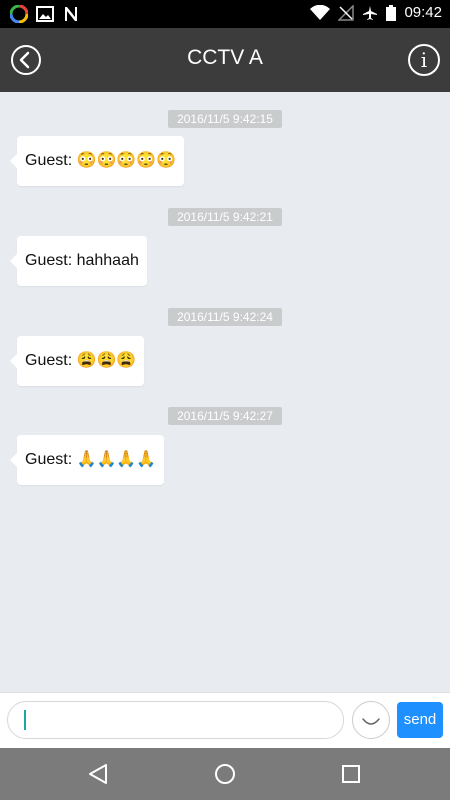 The image size is (450, 800). I want to click on no-signal-icon, so click(346, 12).